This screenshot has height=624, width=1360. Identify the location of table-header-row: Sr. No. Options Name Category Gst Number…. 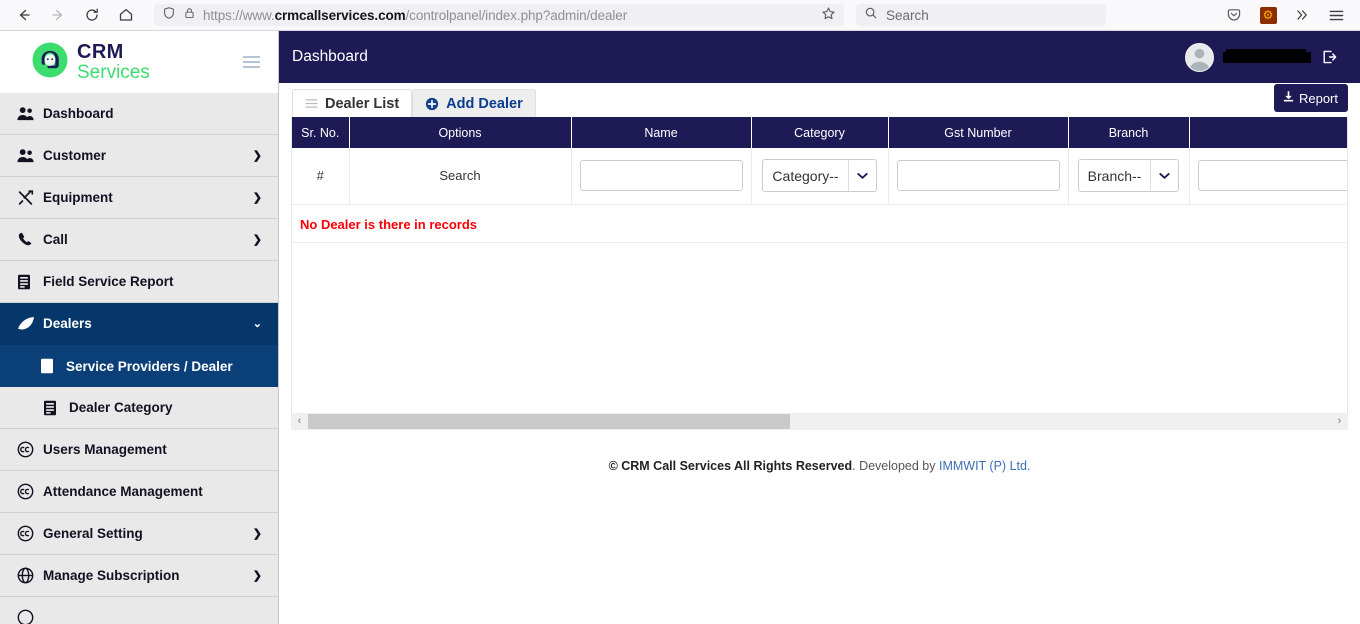
(819, 132).